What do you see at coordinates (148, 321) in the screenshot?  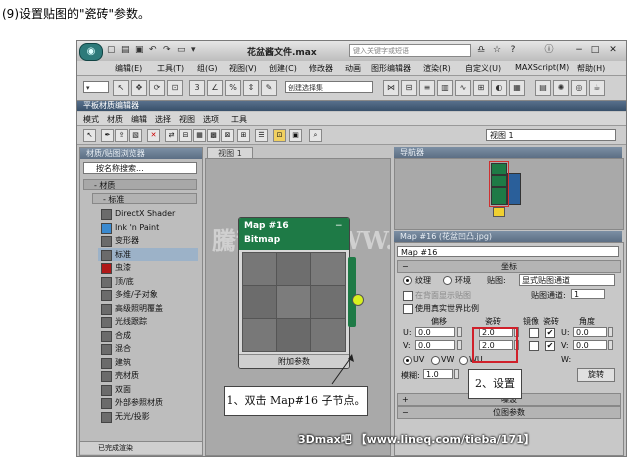 I see `material-list-item: 光线跟踪` at bounding box center [148, 321].